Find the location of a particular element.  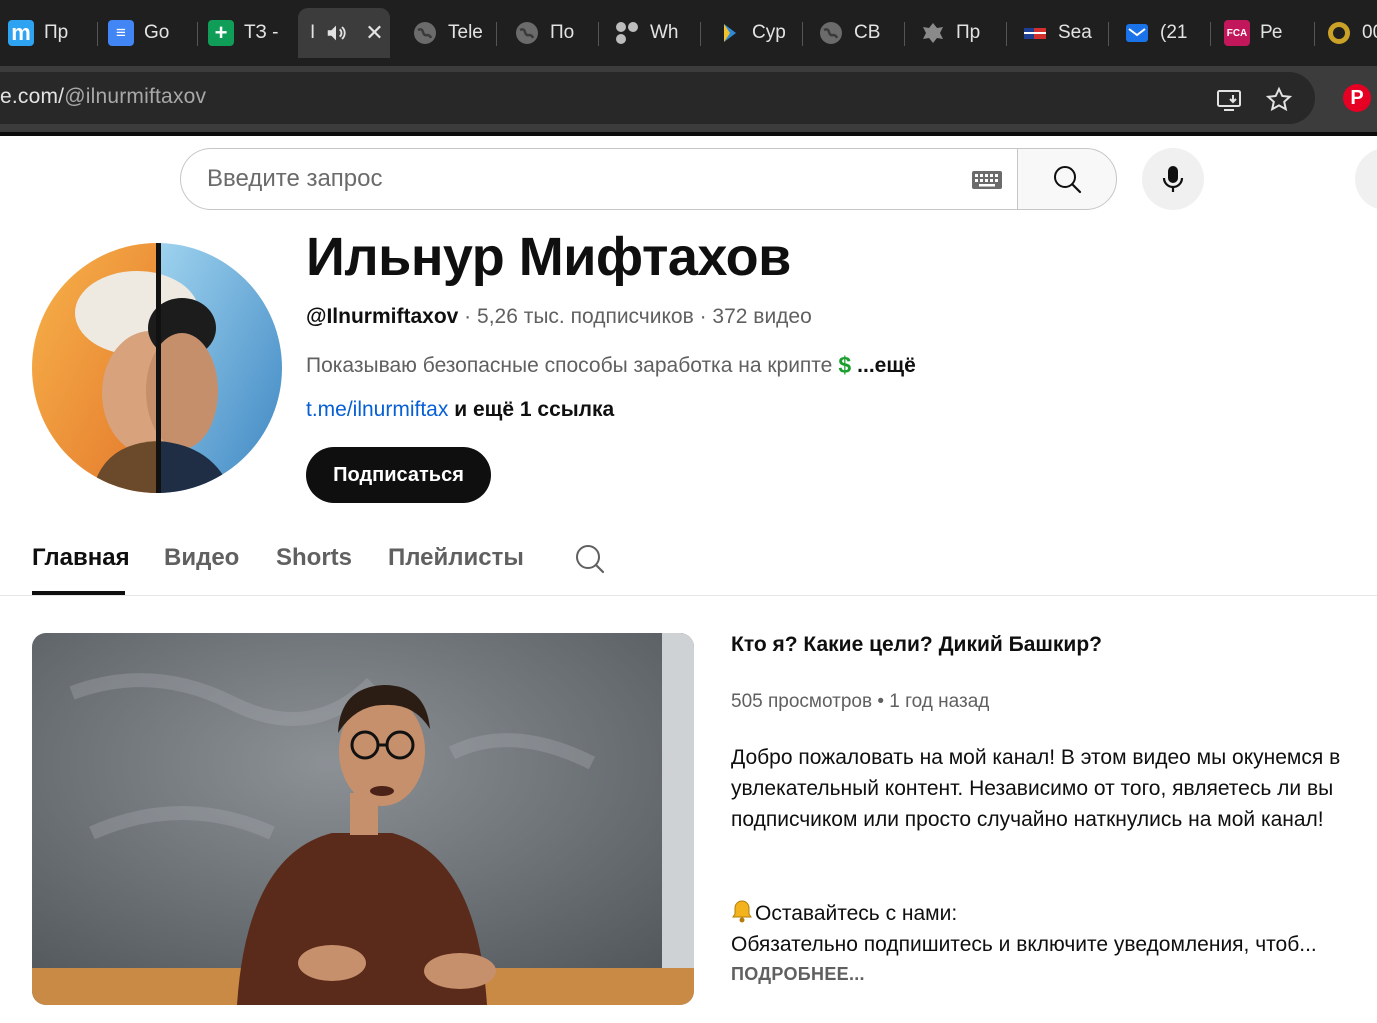

browser-toolbar: e.com/@ilnurmiftaxov P is located at coordinates (688, 99).